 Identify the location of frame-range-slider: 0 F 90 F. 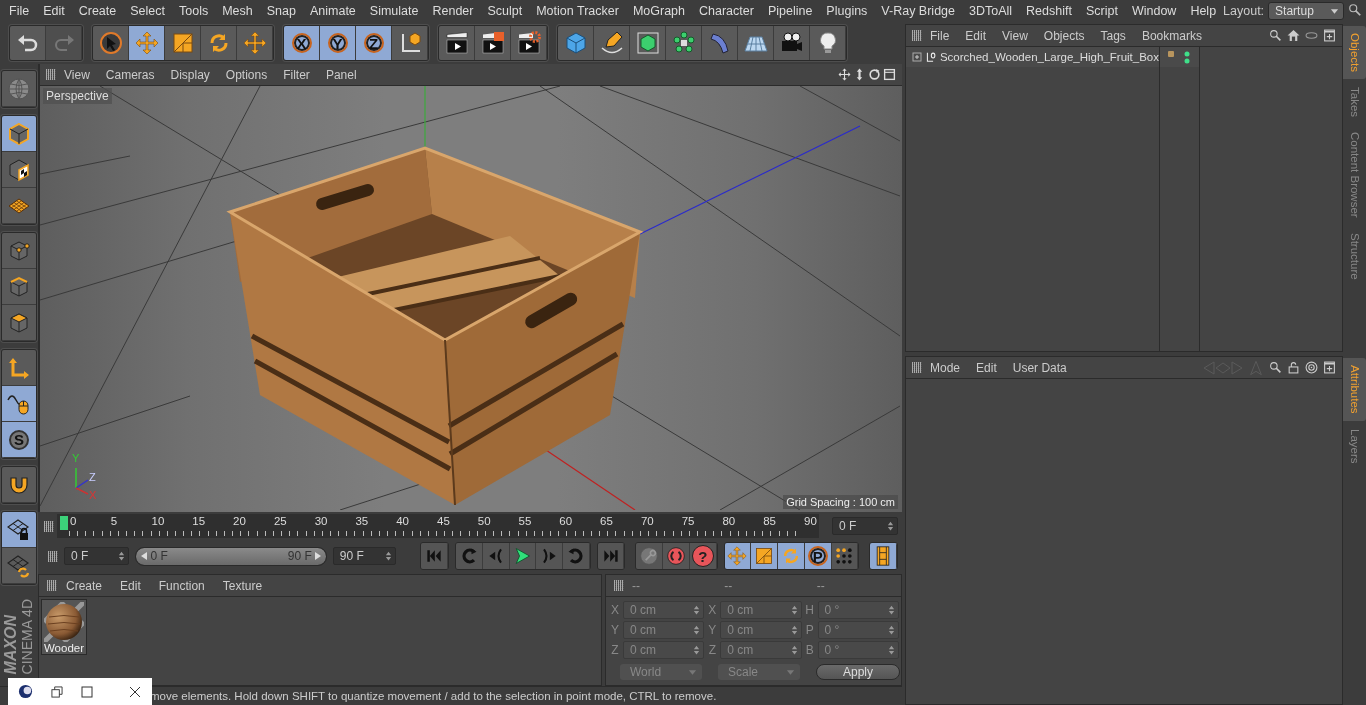
(231, 556).